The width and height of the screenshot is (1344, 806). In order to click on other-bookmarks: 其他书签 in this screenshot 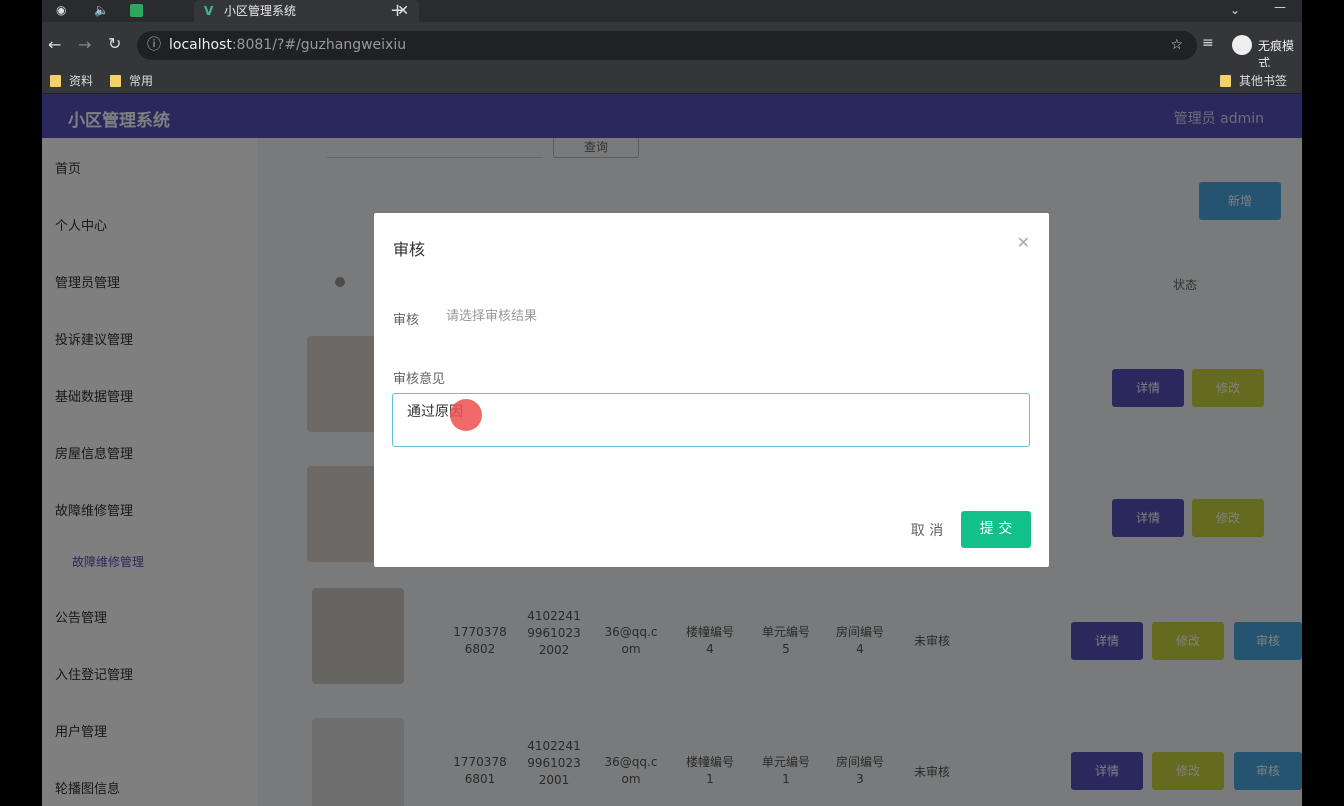, I will do `click(1253, 80)`.